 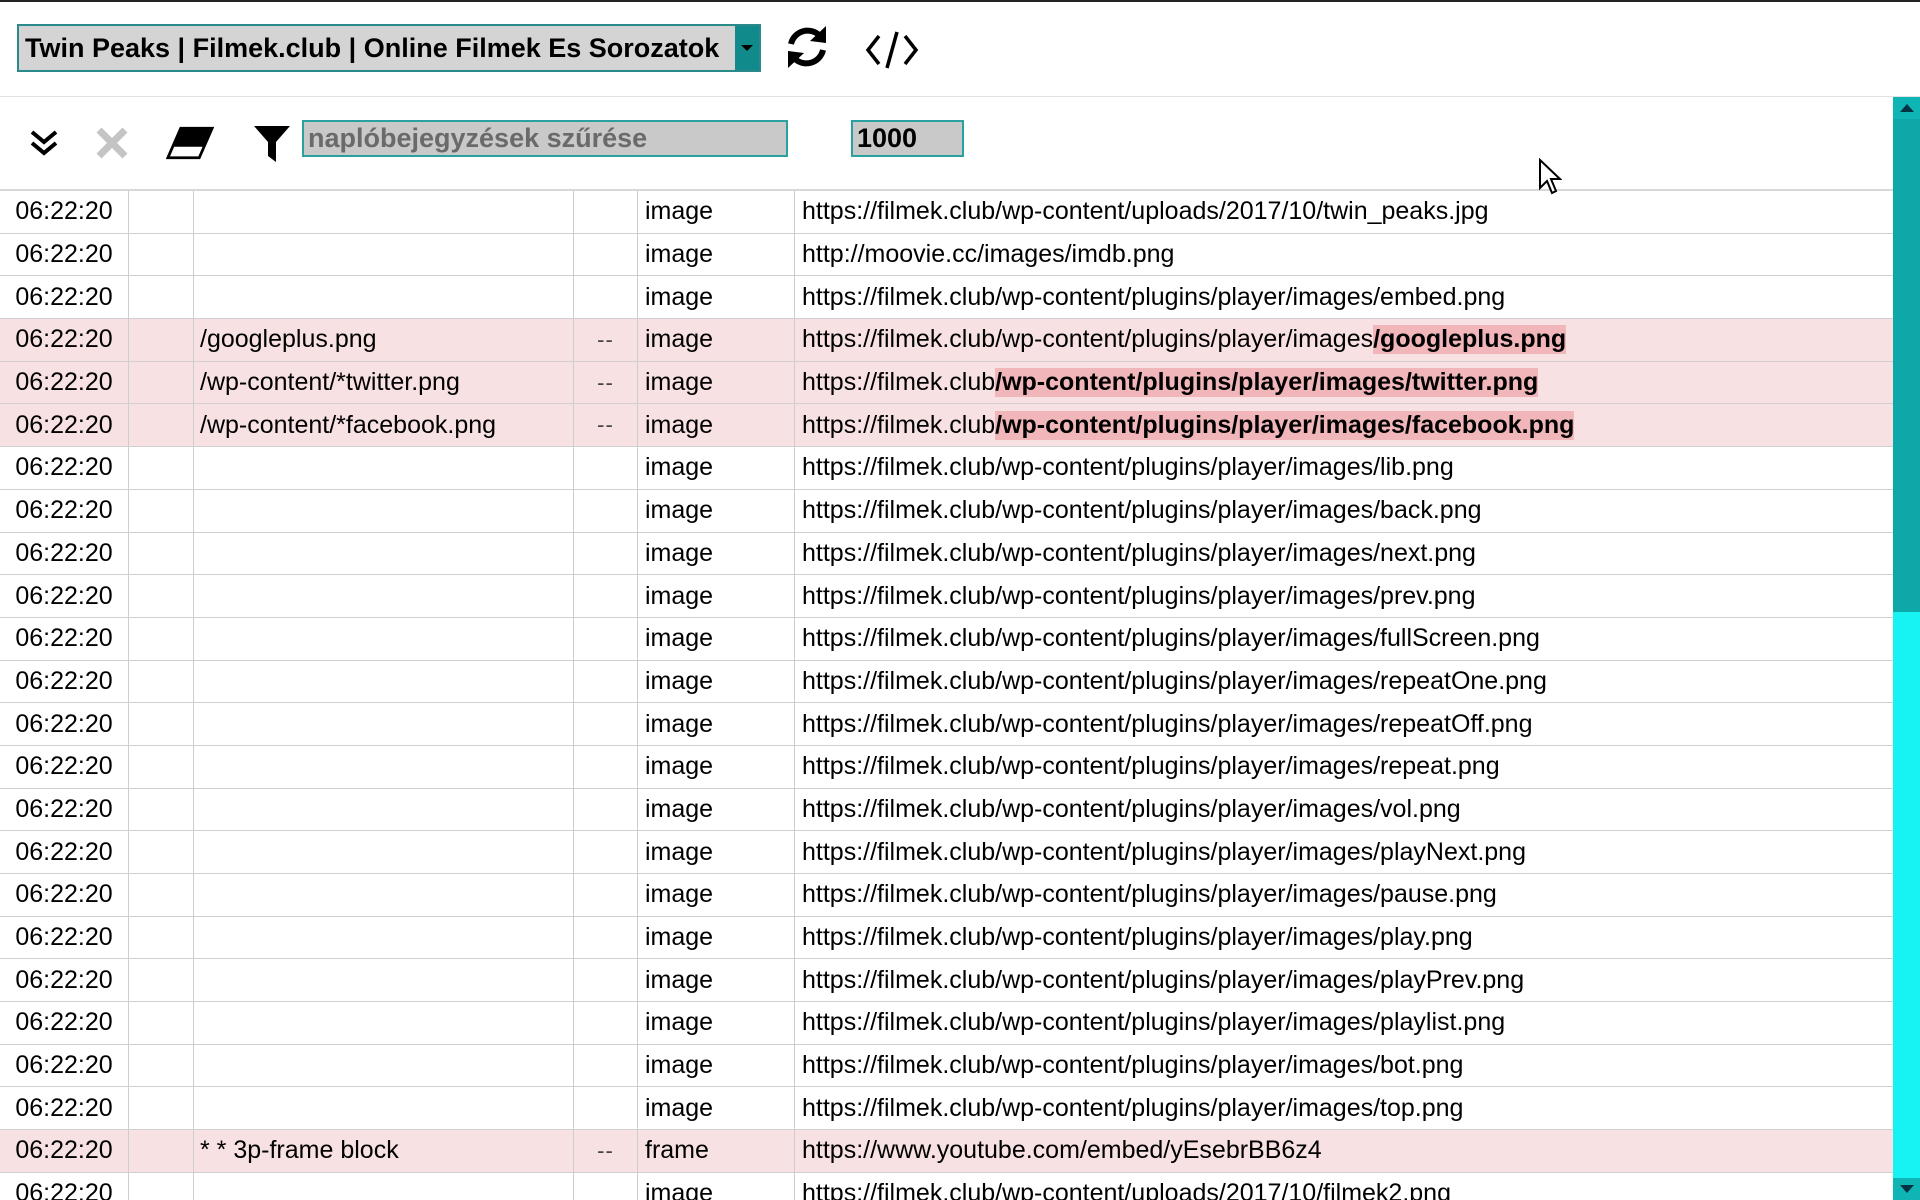 What do you see at coordinates (1906, 108) in the screenshot?
I see `scroll-up-arrow-icon` at bounding box center [1906, 108].